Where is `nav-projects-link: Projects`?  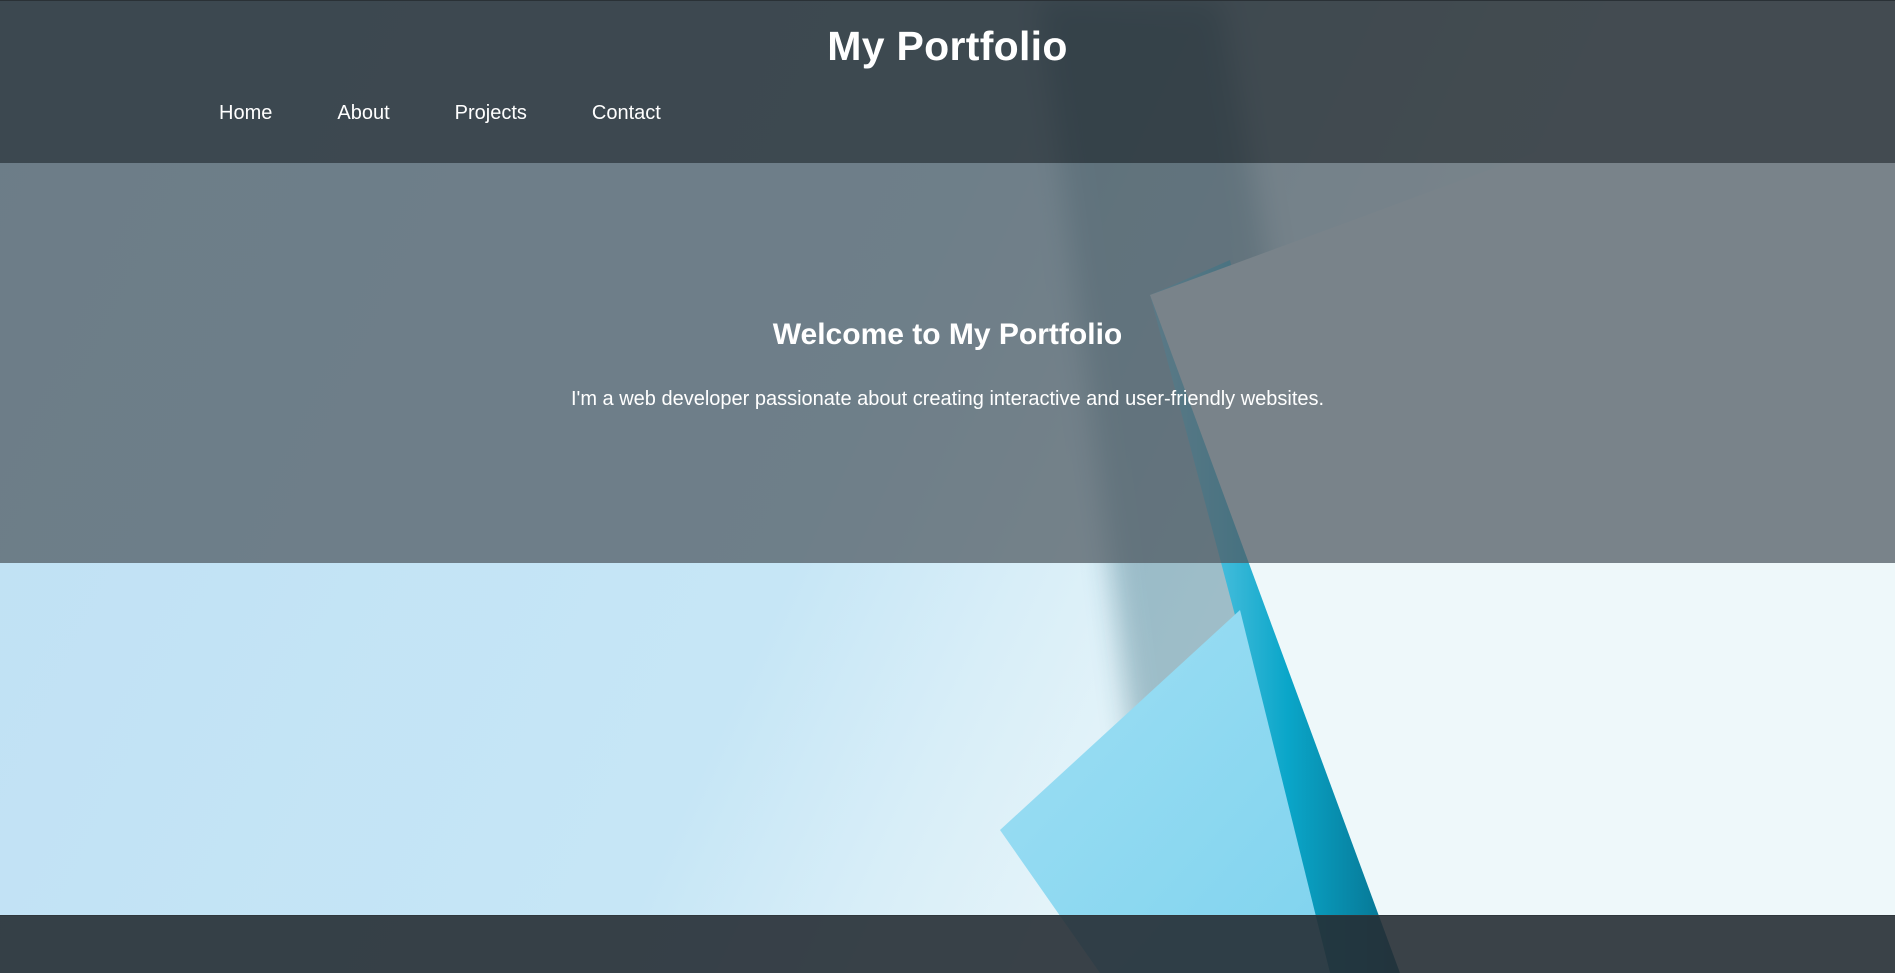
nav-projects-link: Projects is located at coordinates (491, 113).